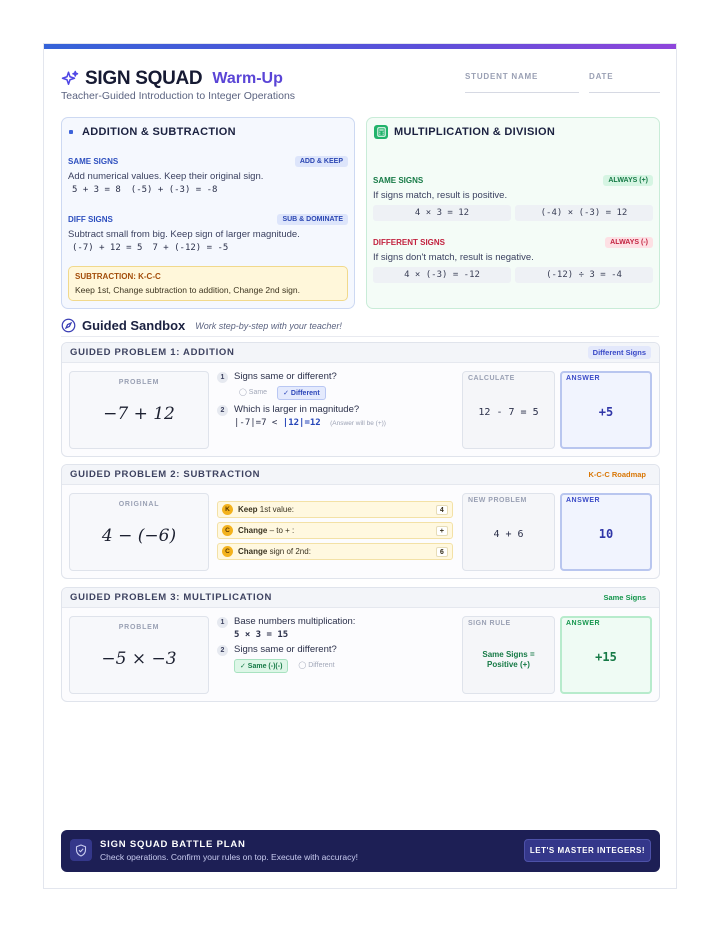  I want to click on kcc-step-change-operator: C Change – to + : +, so click(335, 530).